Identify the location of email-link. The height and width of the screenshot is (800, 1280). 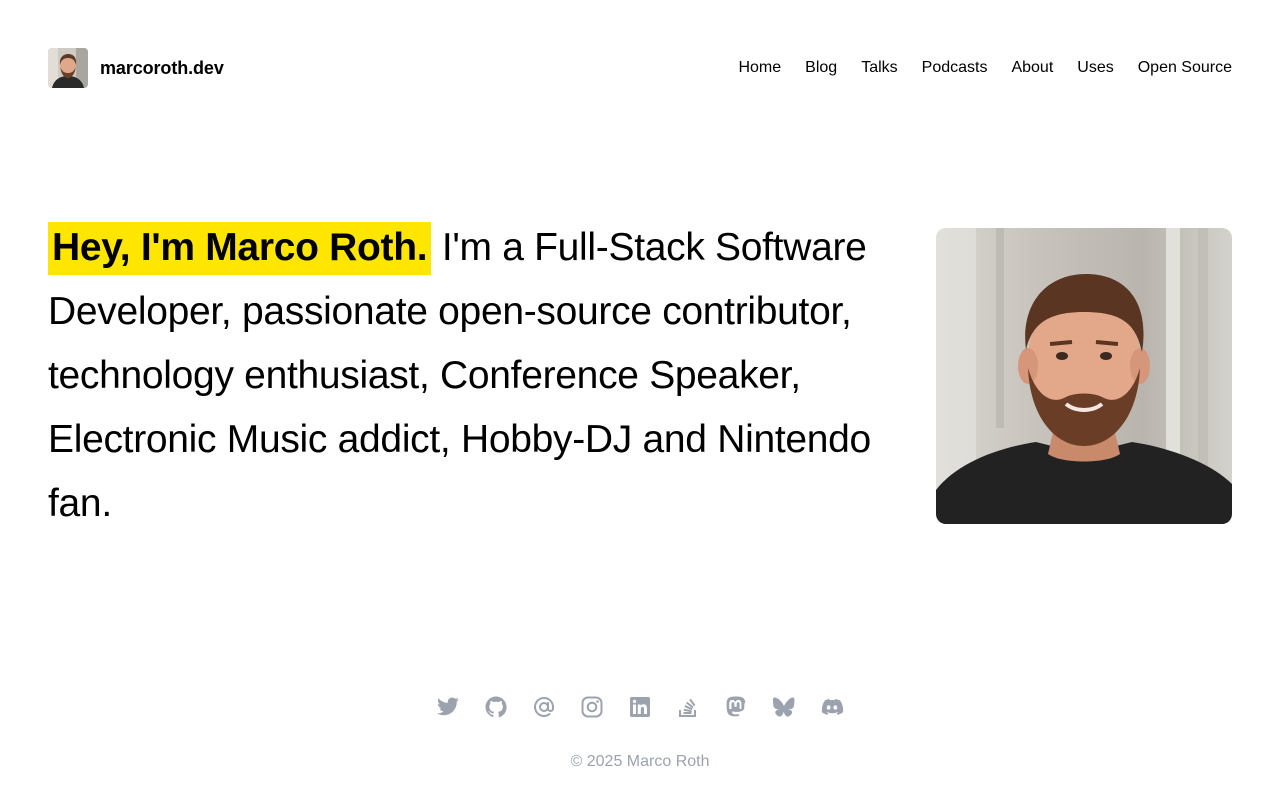
(544, 707).